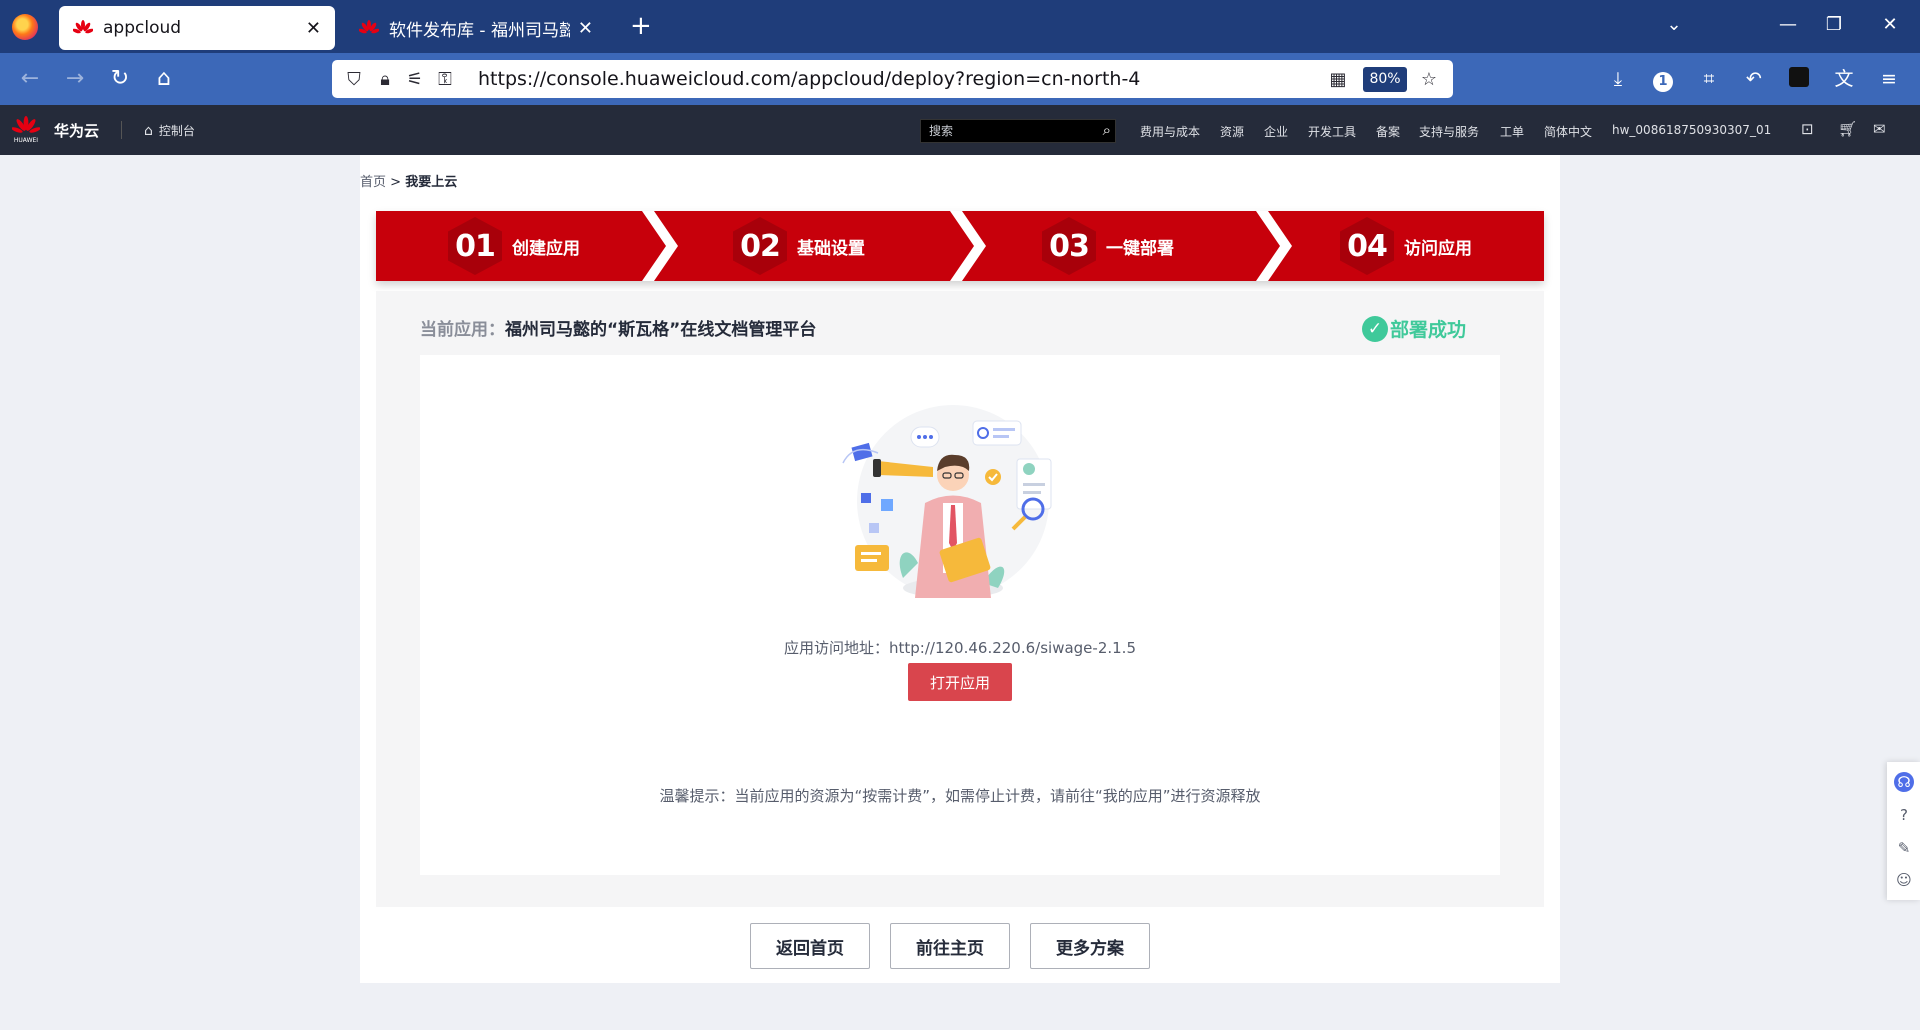 The width and height of the screenshot is (1920, 1030). What do you see at coordinates (1069, 246) in the screenshot?
I see `step-number: 03` at bounding box center [1069, 246].